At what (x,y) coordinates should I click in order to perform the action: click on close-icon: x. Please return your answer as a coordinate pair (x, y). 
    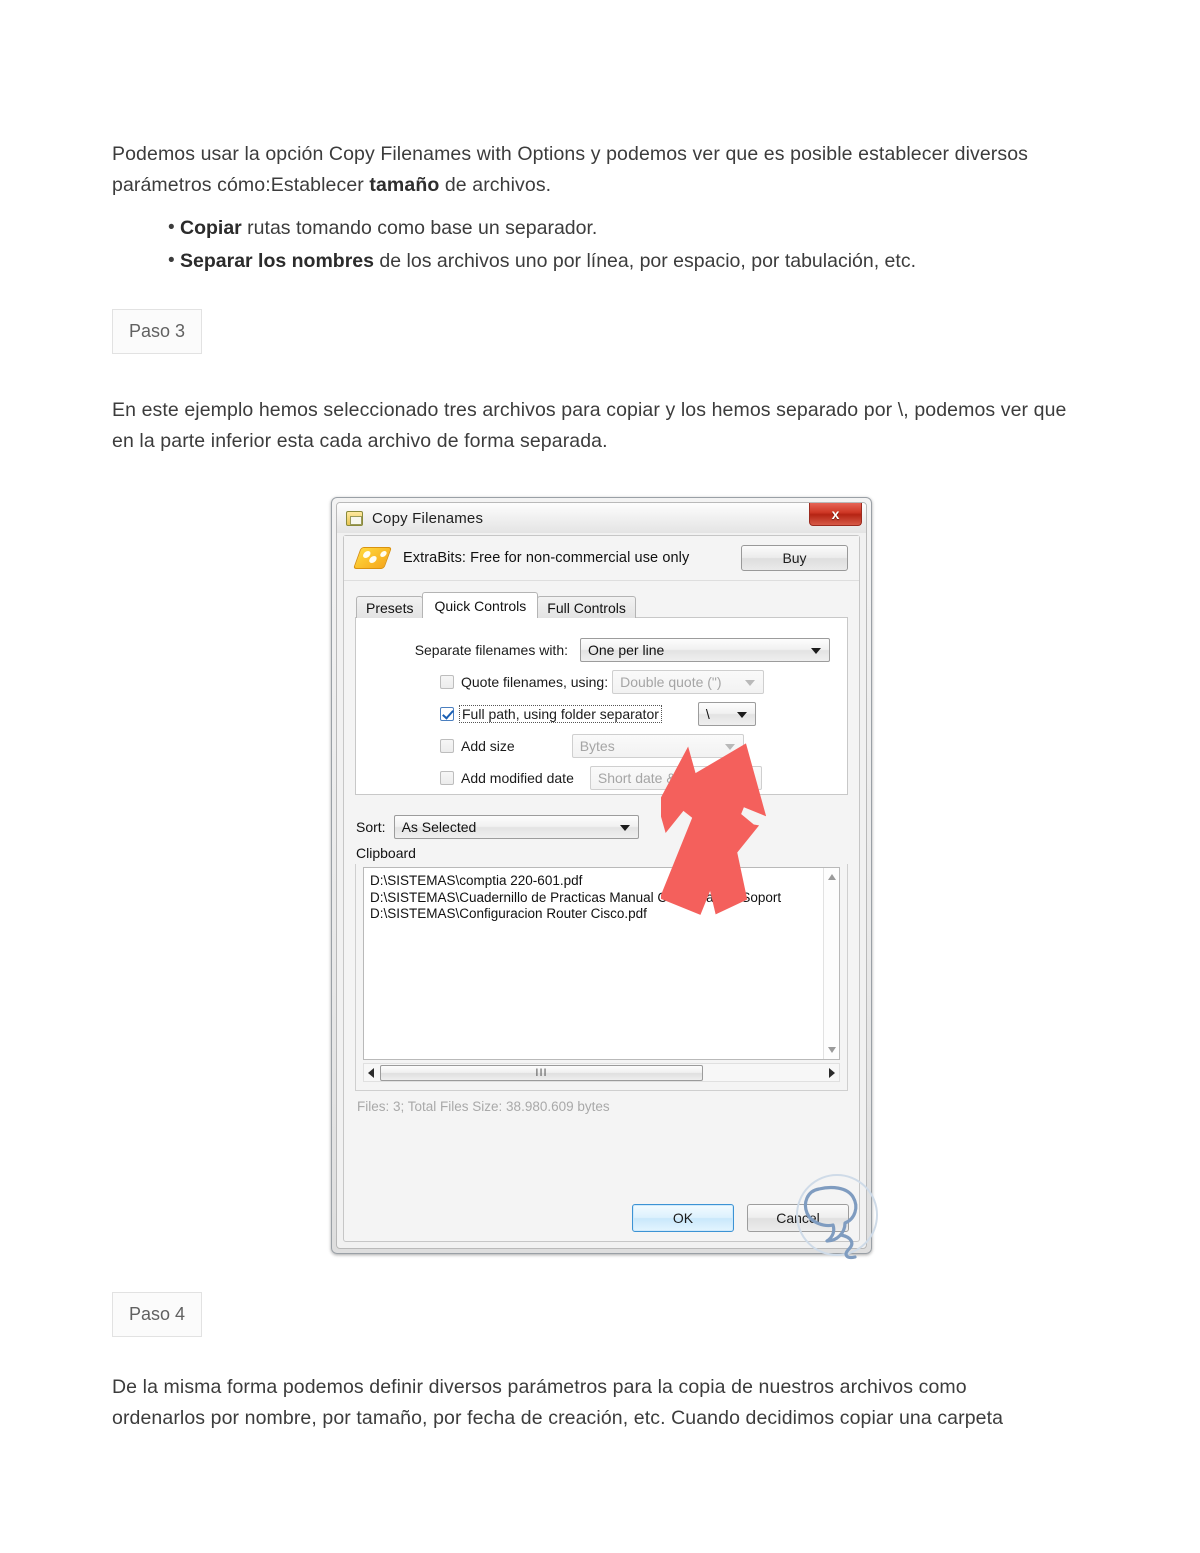
    Looking at the image, I should click on (835, 514).